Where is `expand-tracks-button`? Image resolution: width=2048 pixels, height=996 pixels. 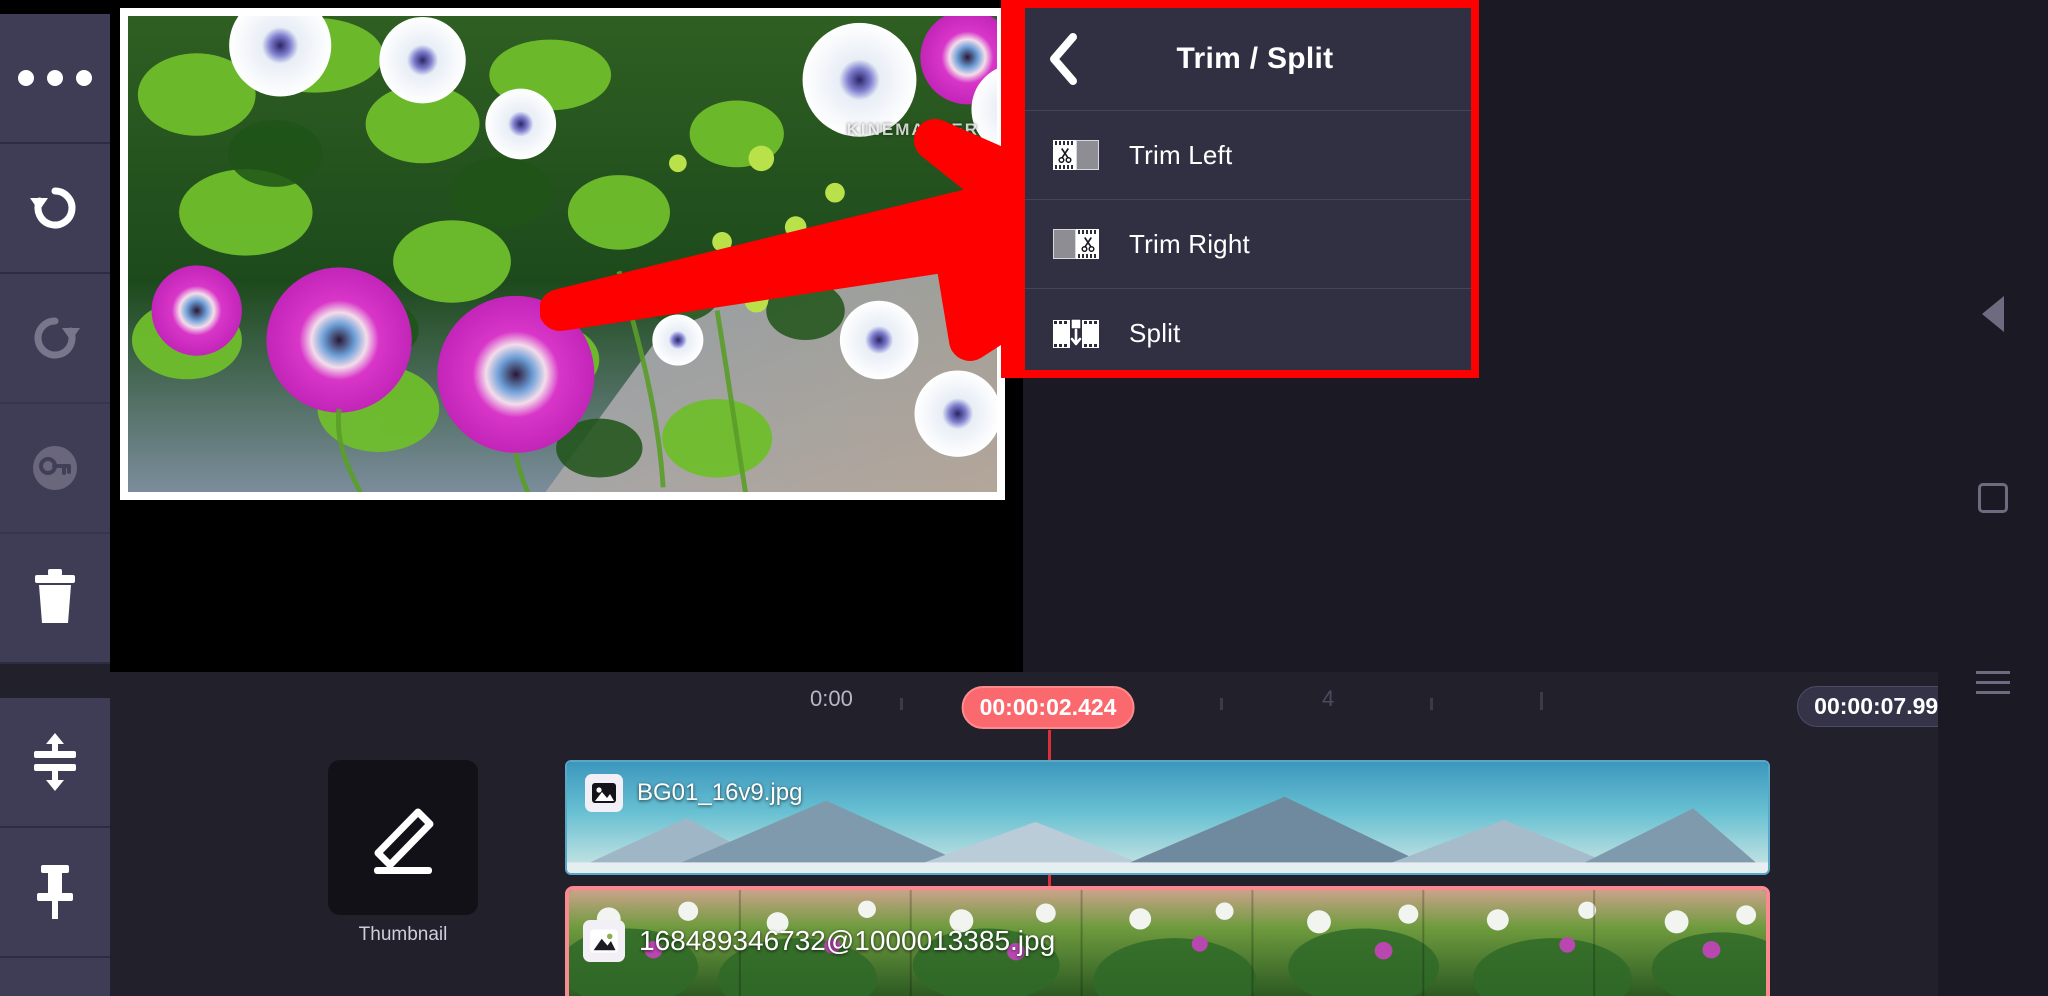 expand-tracks-button is located at coordinates (55, 763).